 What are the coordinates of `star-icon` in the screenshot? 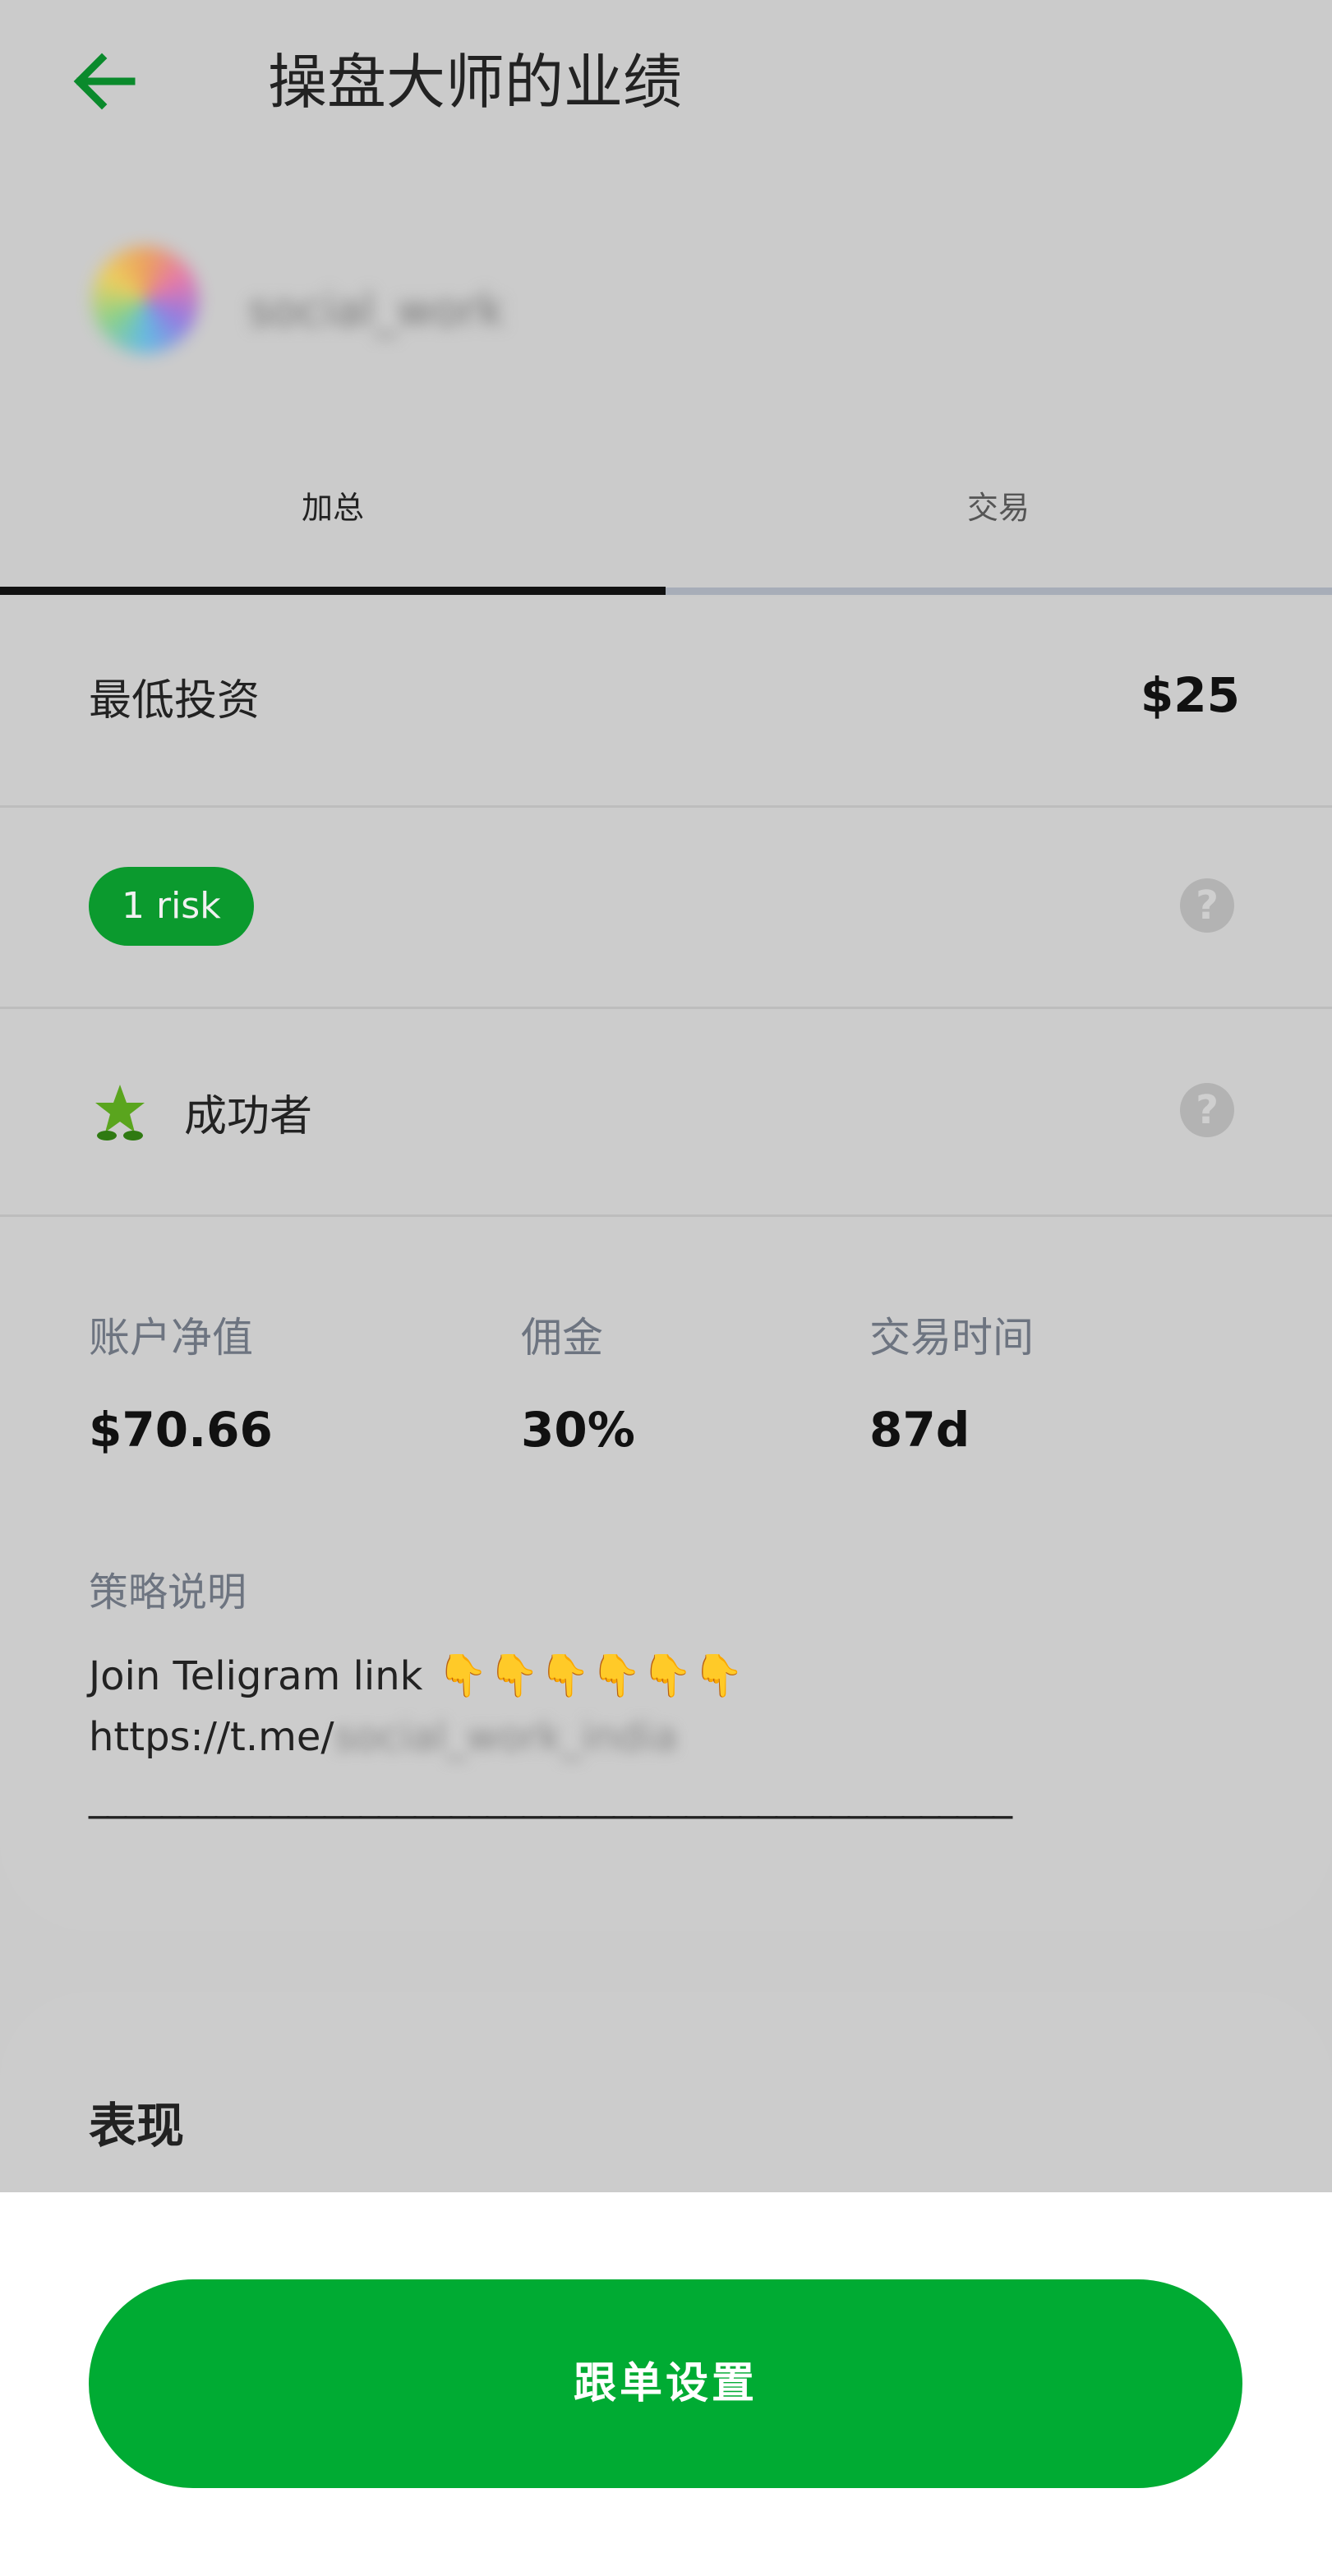 It's located at (120, 1113).